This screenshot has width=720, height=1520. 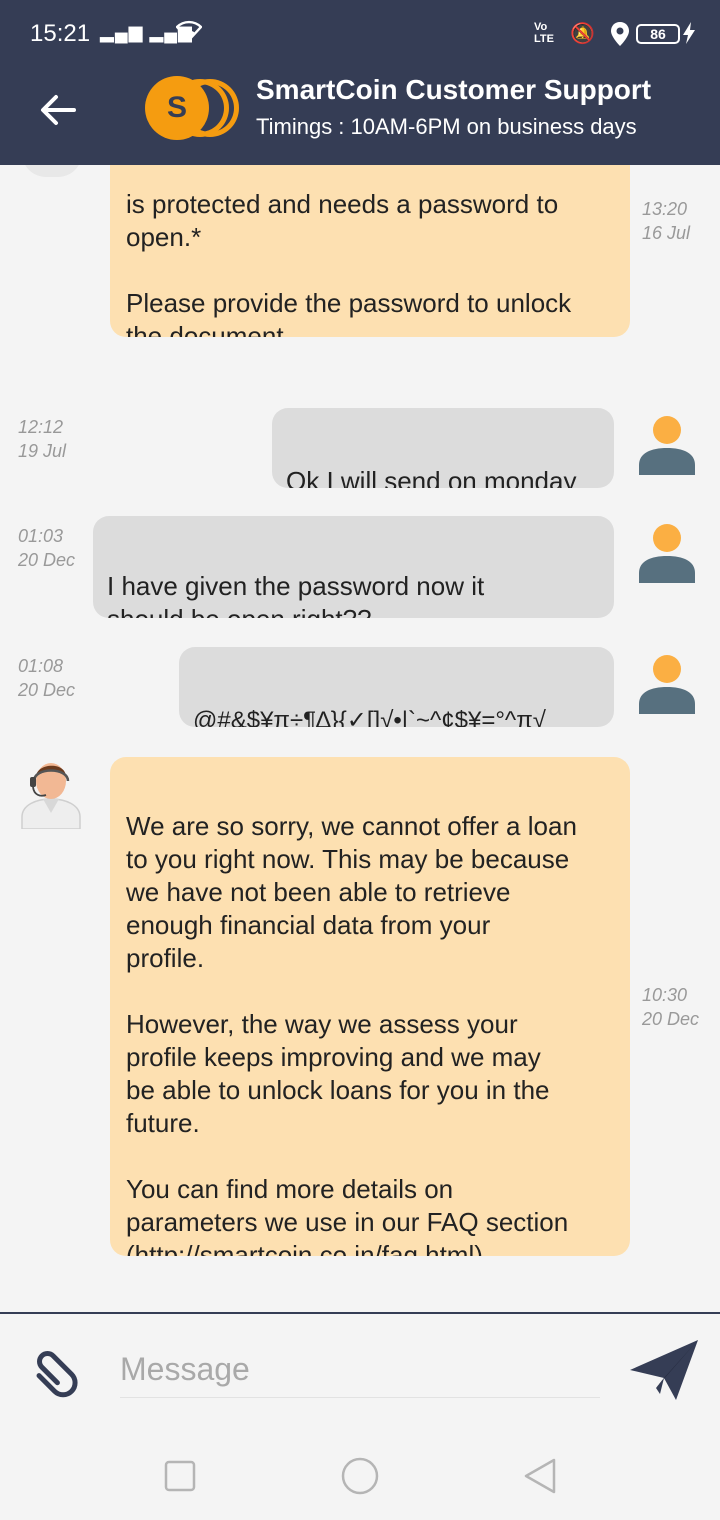 What do you see at coordinates (454, 89) in the screenshot?
I see `chat-title: SmartCoin Customer Support` at bounding box center [454, 89].